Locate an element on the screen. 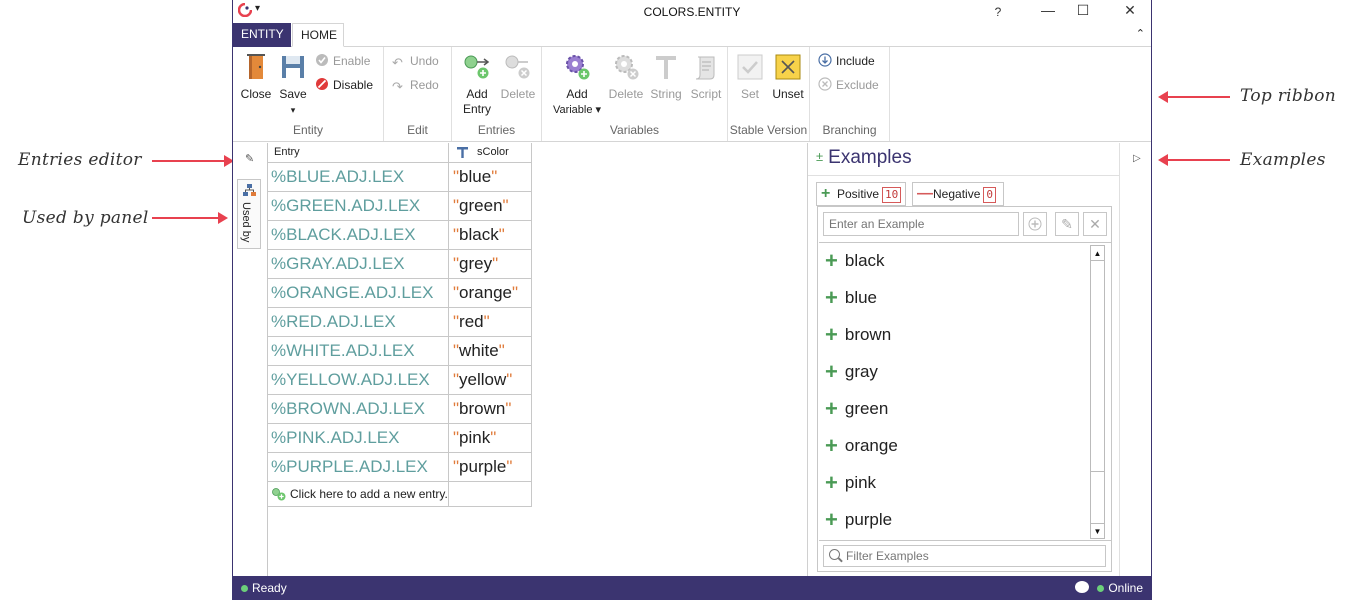 The width and height of the screenshot is (1363, 600). scolor-cell: "white" is located at coordinates (490, 351).